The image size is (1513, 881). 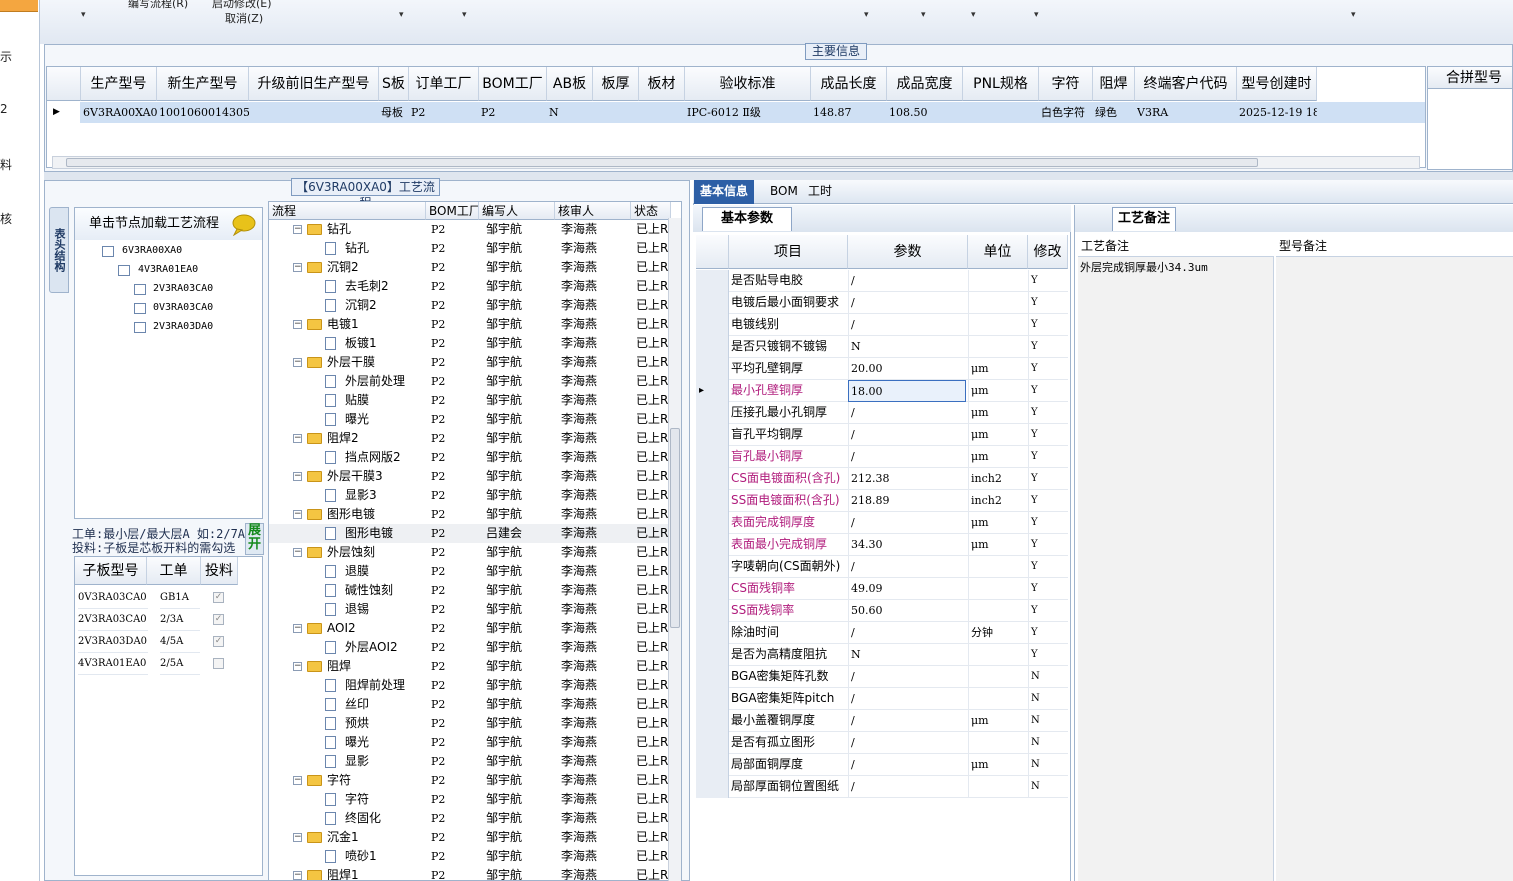 I want to click on tab-hours: 工时, so click(x=820, y=192).